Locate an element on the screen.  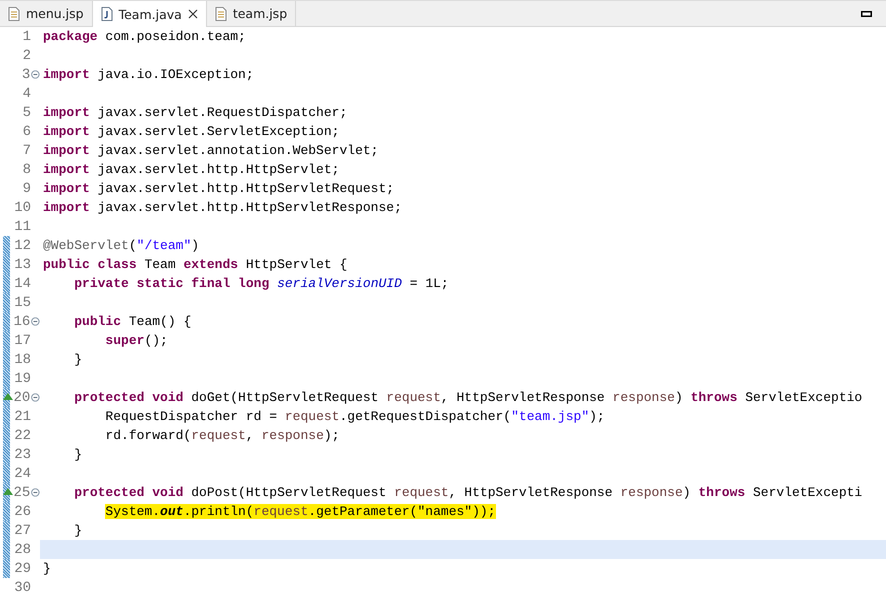
code-line: package com.poseidon.team; is located at coordinates (144, 37).